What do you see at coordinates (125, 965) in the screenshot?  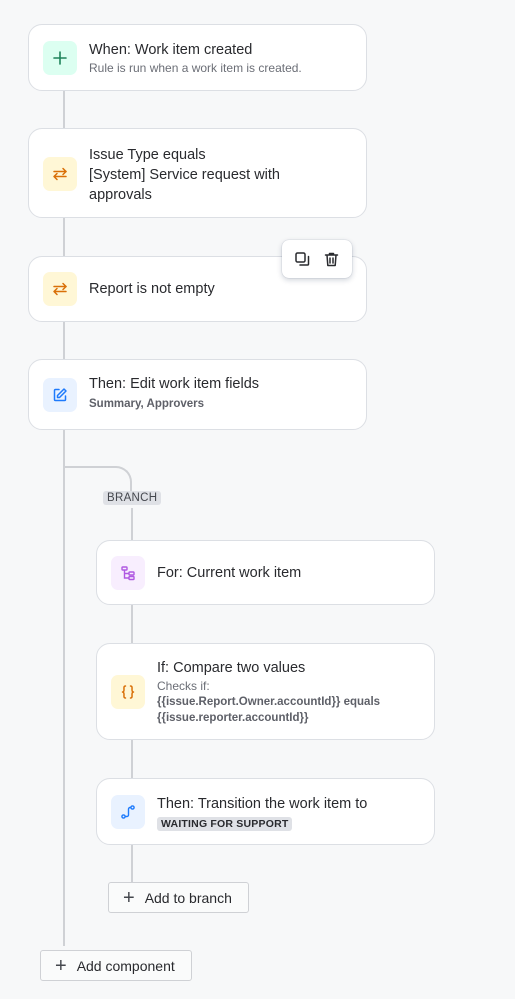 I see `add-component-label: Add component` at bounding box center [125, 965].